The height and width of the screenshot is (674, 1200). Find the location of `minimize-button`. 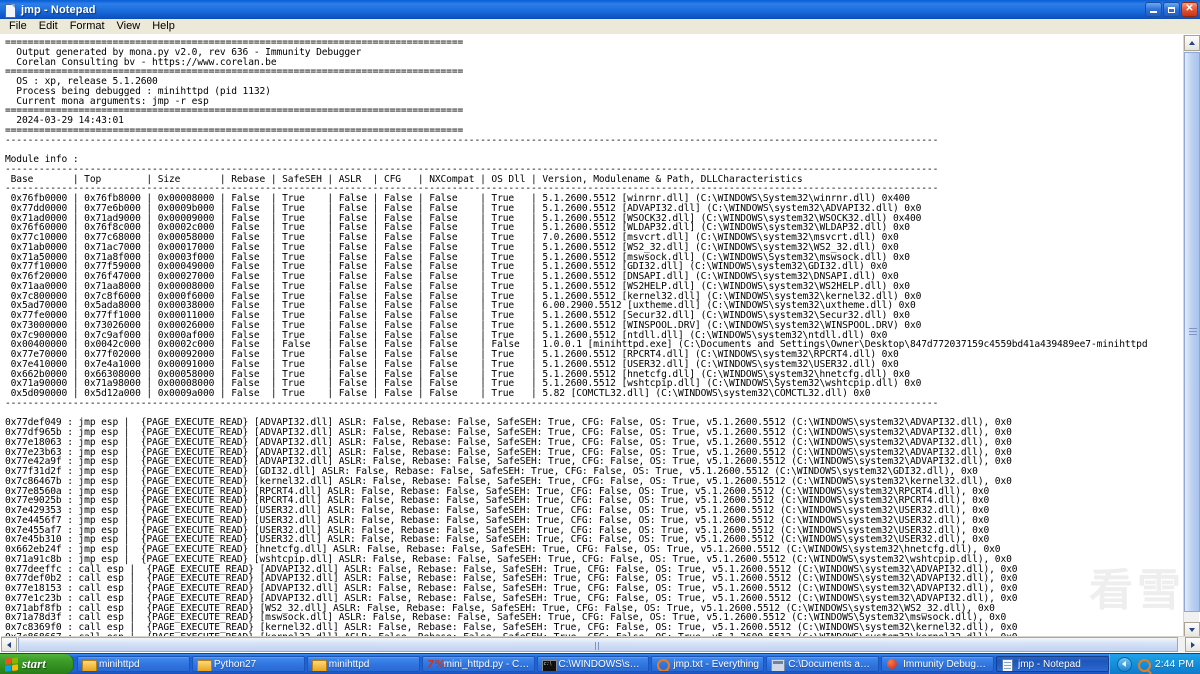

minimize-button is located at coordinates (1153, 9).